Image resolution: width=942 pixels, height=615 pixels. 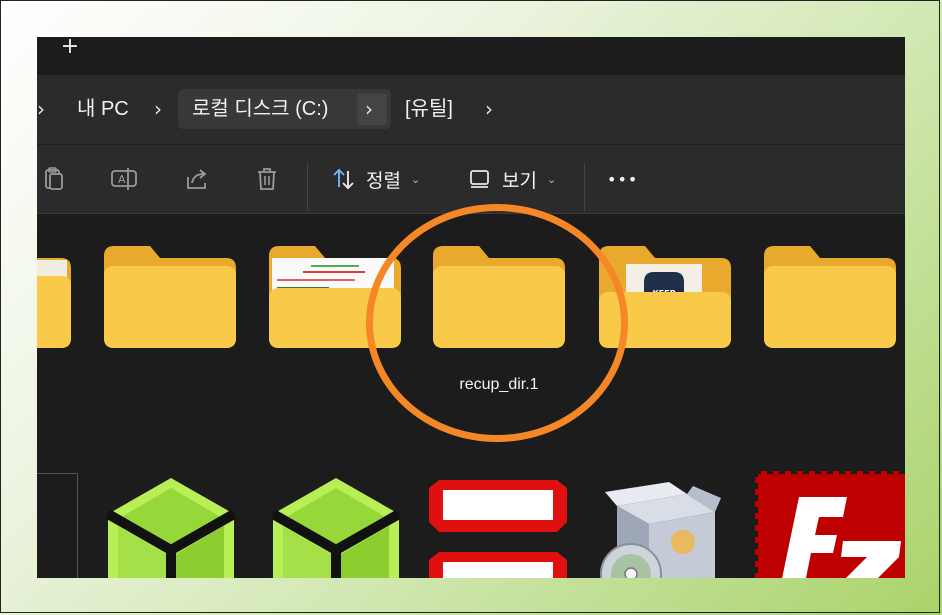 What do you see at coordinates (622, 179) in the screenshot?
I see `more-options-button: •••` at bounding box center [622, 179].